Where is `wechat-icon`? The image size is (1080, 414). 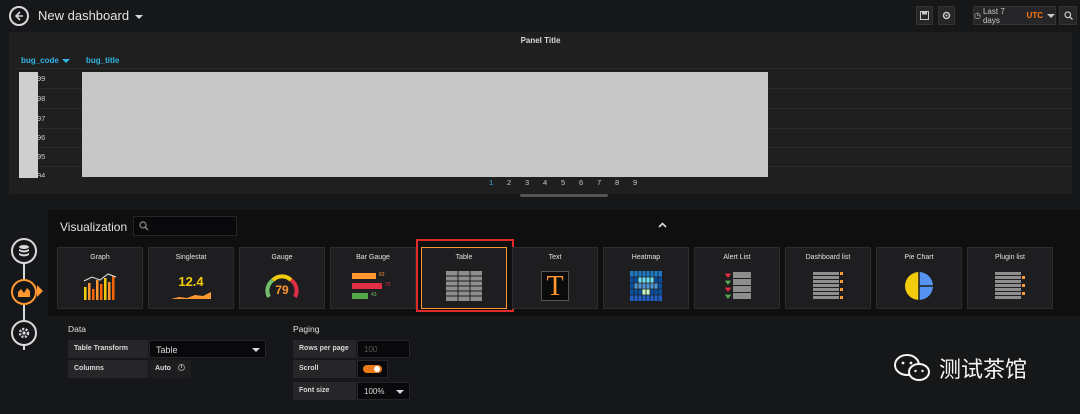
wechat-icon is located at coordinates (912, 367).